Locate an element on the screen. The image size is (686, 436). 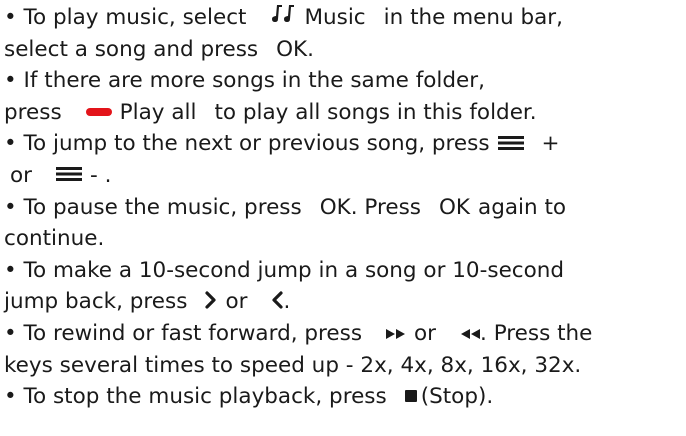
music-key-label: Music is located at coordinates (335, 17).